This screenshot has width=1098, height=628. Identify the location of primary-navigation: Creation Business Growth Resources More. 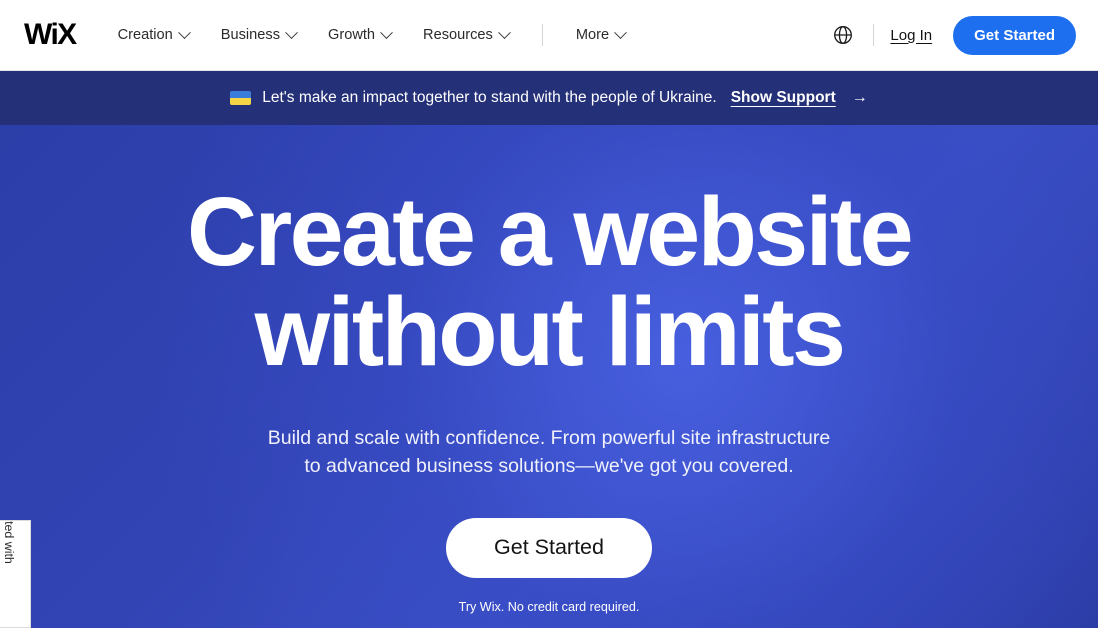
(379, 35).